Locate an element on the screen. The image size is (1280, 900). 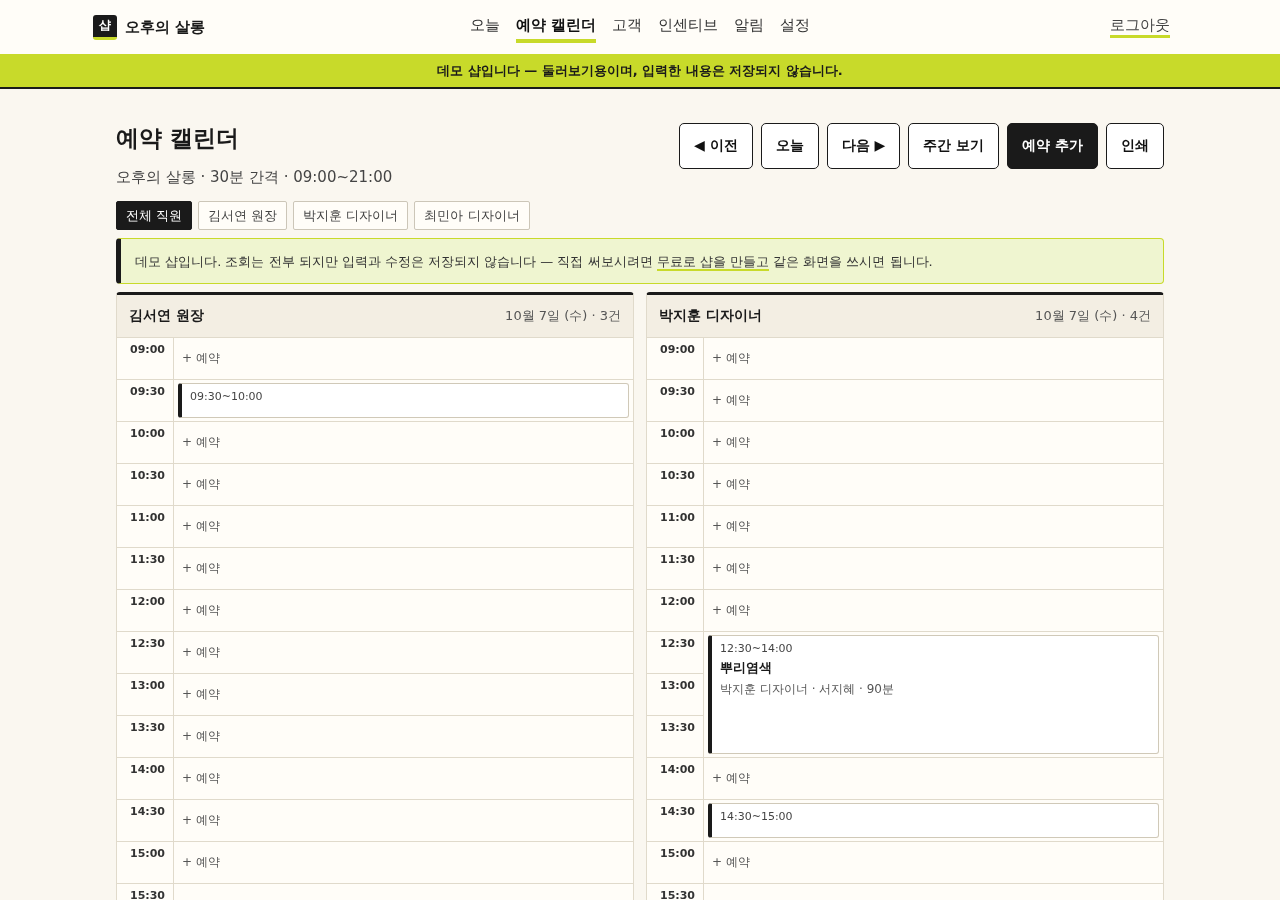
nav-link: 예약 캘린더 is located at coordinates (556, 27).